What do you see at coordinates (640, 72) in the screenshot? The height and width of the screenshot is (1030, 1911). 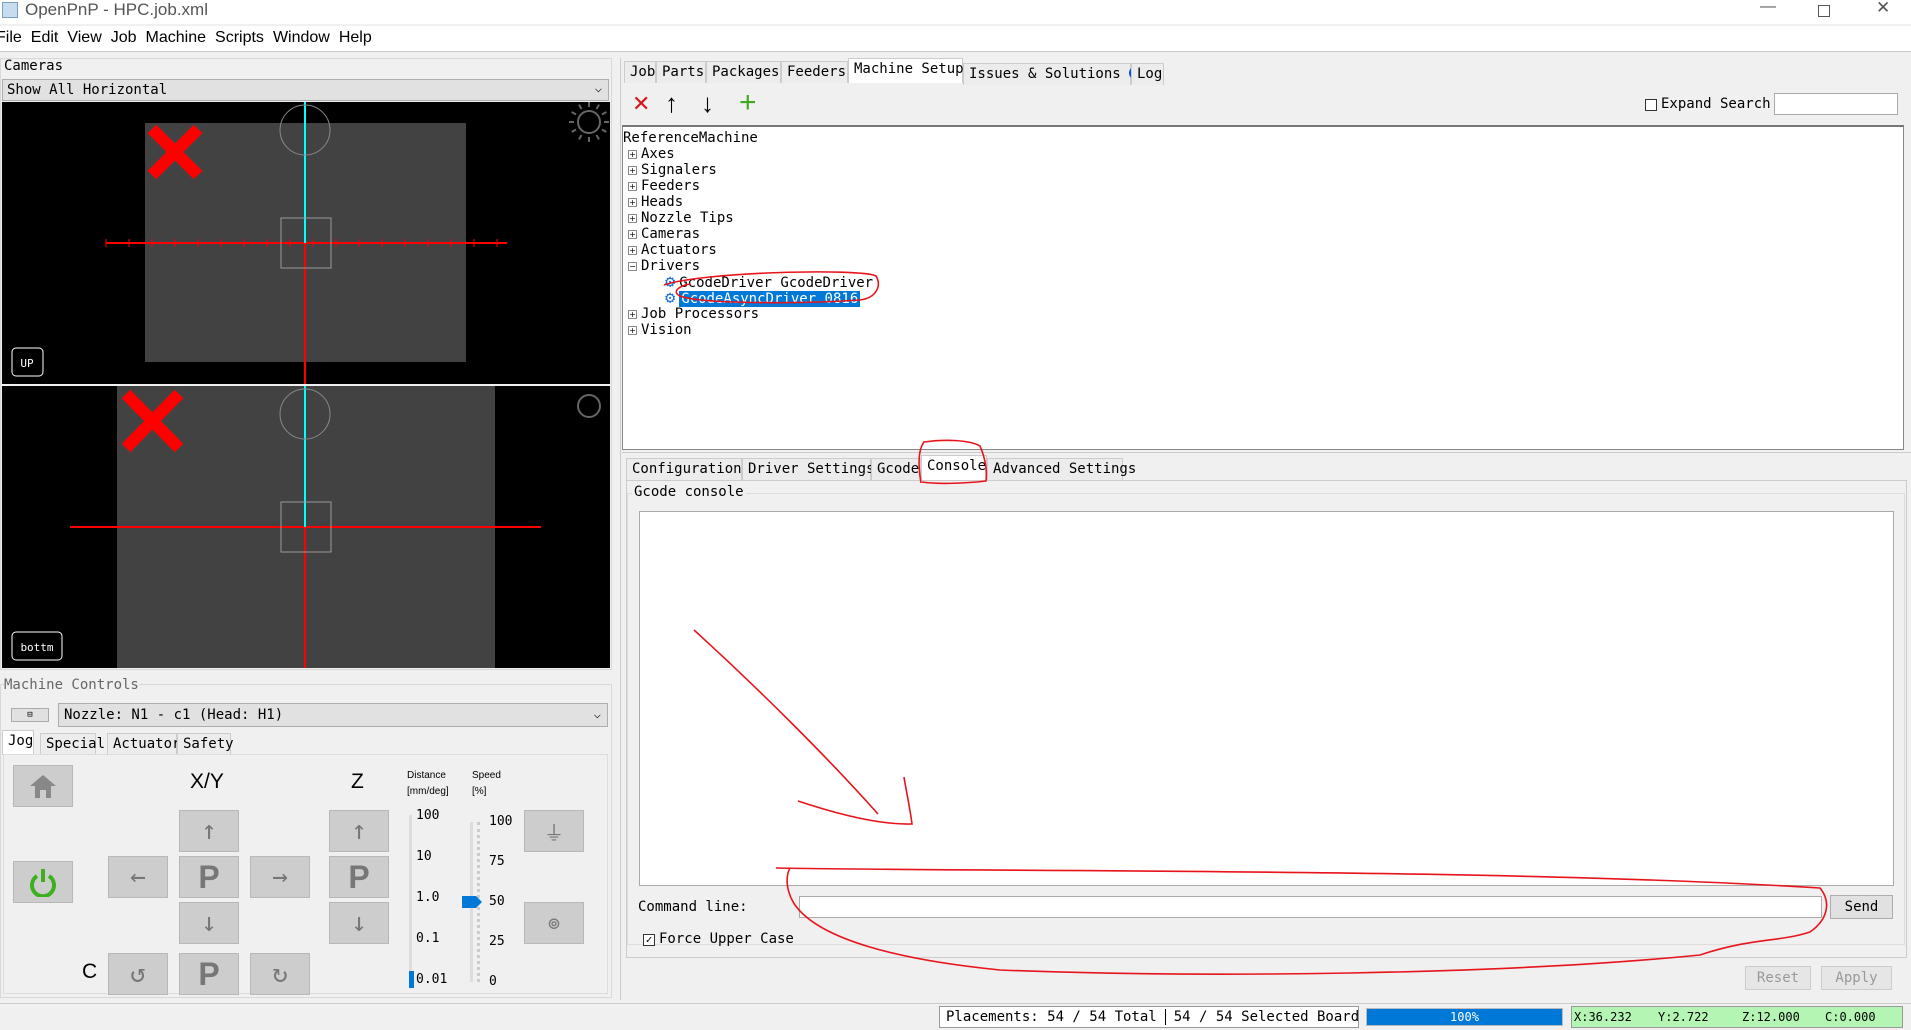 I see `tab-job: Job` at bounding box center [640, 72].